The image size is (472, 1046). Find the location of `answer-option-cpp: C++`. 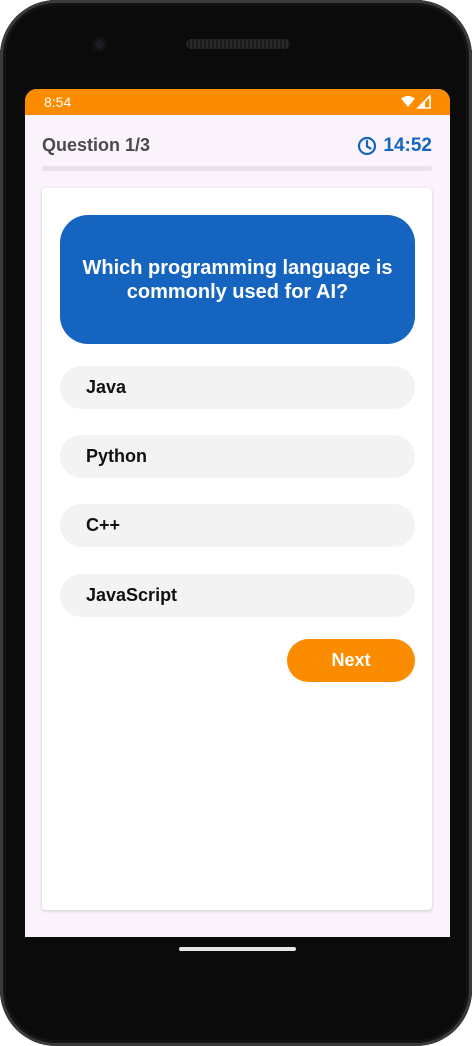

answer-option-cpp: C++ is located at coordinates (237, 525).